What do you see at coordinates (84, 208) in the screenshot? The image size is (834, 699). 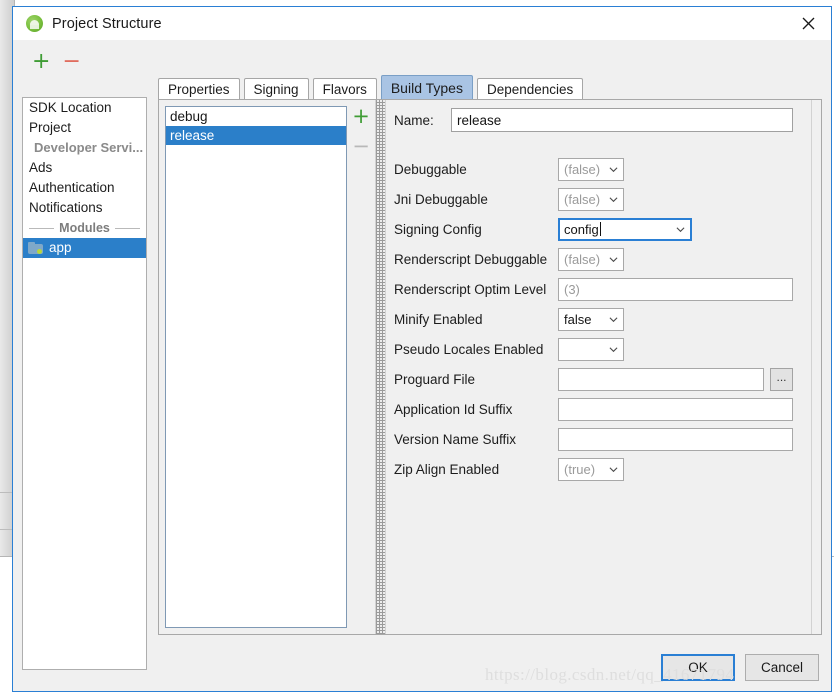 I see `sidebar-item-notifications: Notifications` at bounding box center [84, 208].